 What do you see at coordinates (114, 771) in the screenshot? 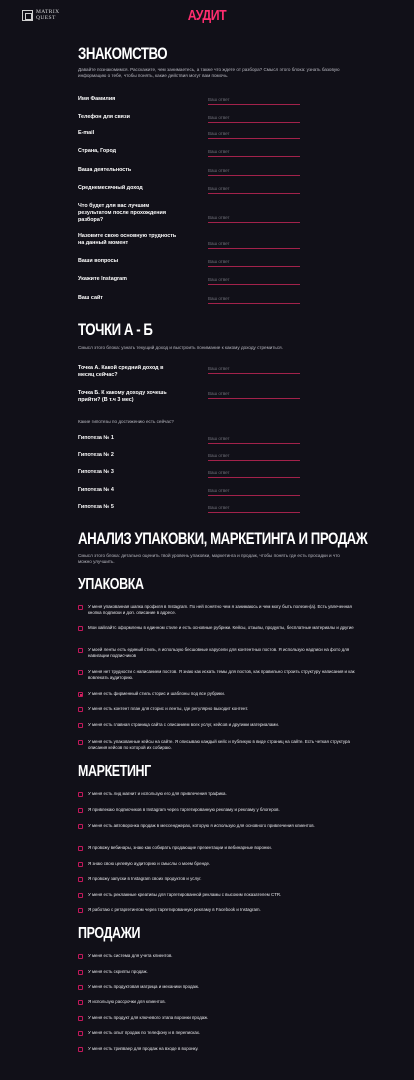
I see `subsection-title-marketing: МАРКЕТИНГ` at bounding box center [114, 771].